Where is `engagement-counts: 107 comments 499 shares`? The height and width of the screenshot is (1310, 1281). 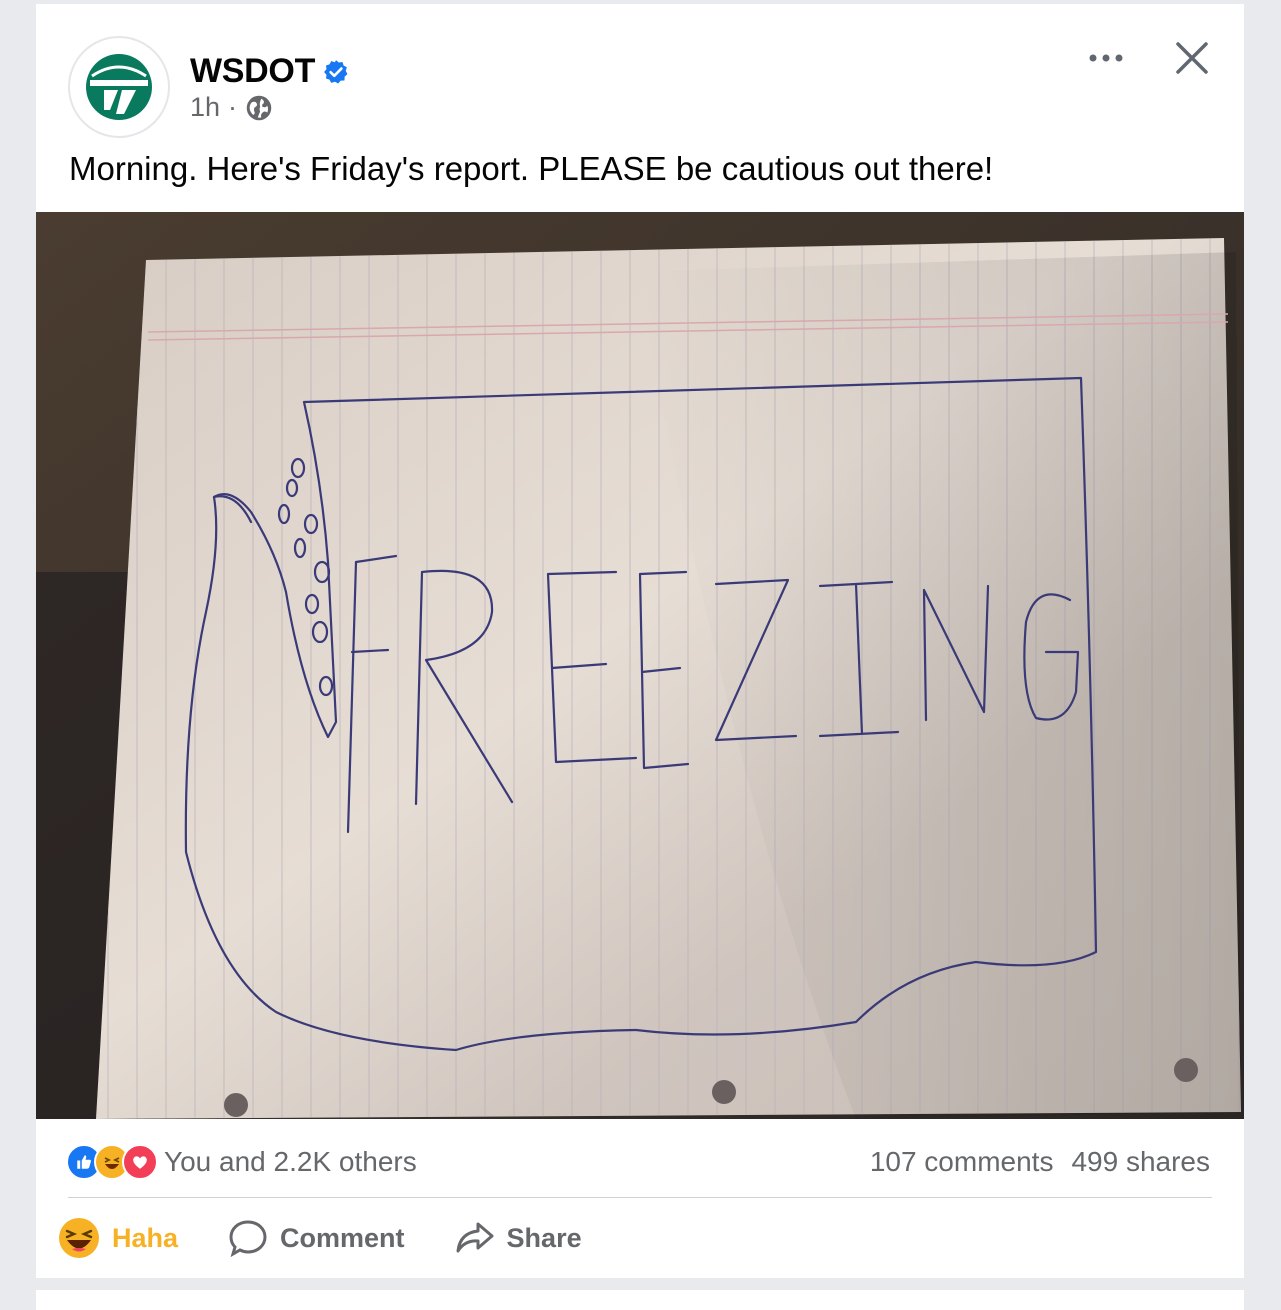 engagement-counts: 107 comments 499 shares is located at coordinates (1040, 1162).